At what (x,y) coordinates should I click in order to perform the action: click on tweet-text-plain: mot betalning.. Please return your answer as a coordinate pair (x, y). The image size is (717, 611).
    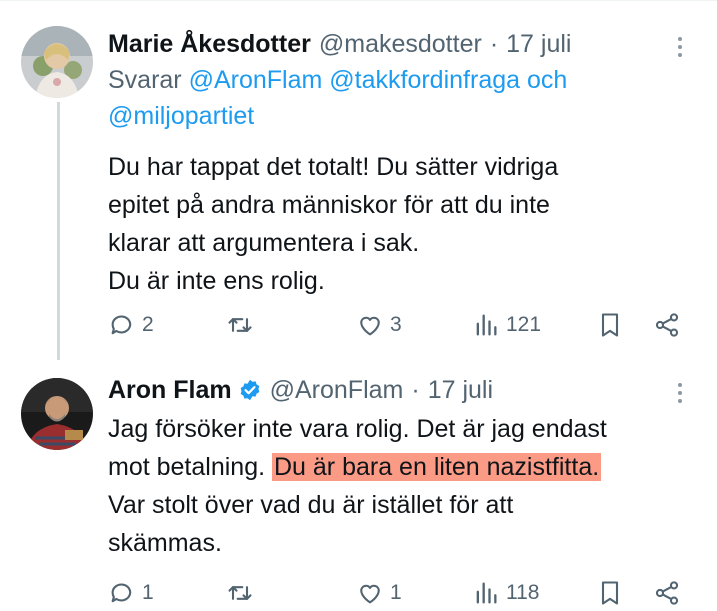
    Looking at the image, I should click on (187, 467).